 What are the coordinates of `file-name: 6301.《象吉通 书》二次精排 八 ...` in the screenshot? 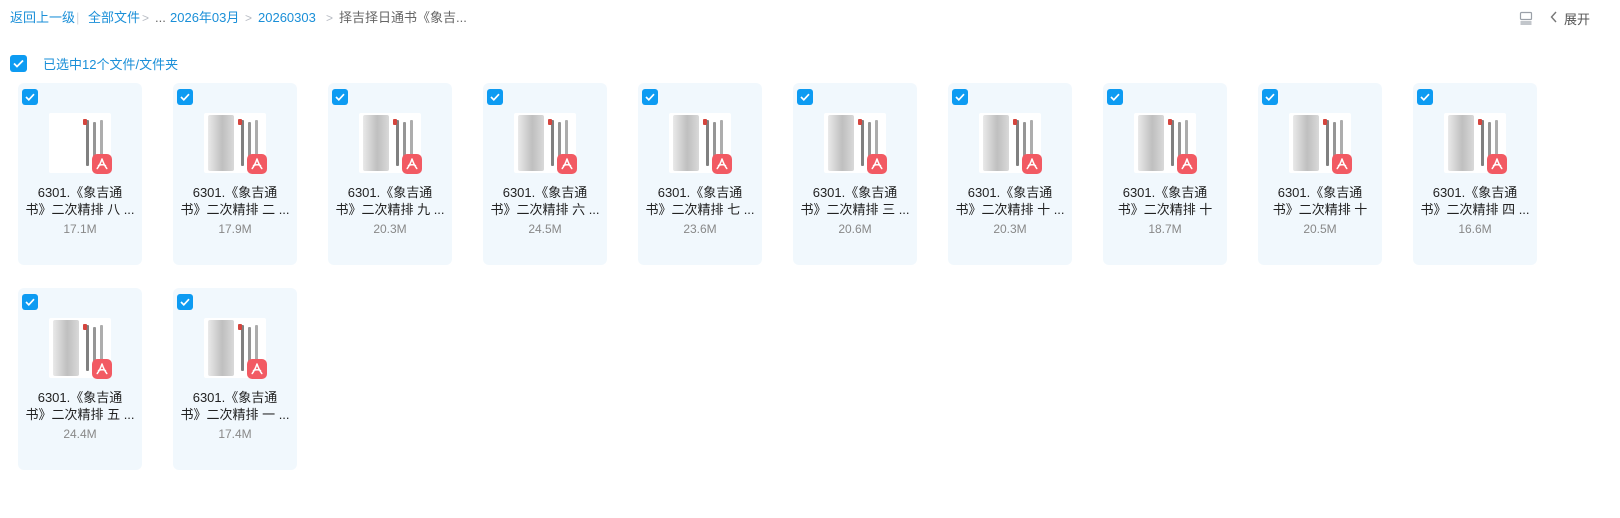 It's located at (80, 201).